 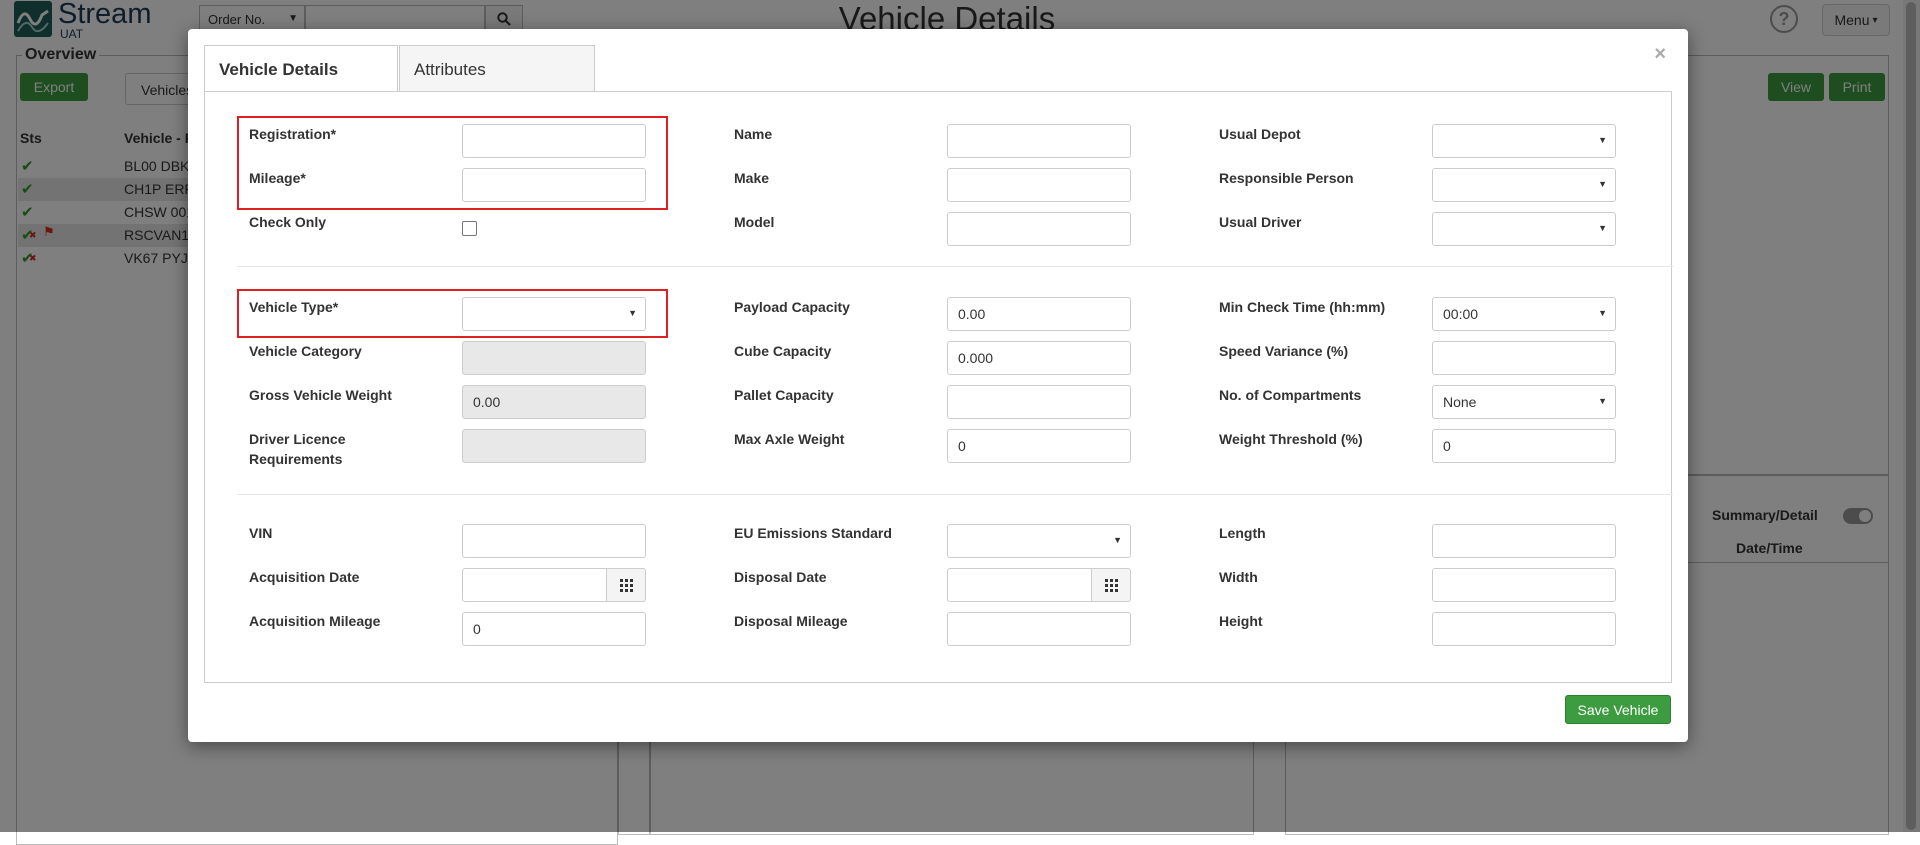 What do you see at coordinates (294, 307) in the screenshot?
I see `vehicle-type-label: Vehicle Type*` at bounding box center [294, 307].